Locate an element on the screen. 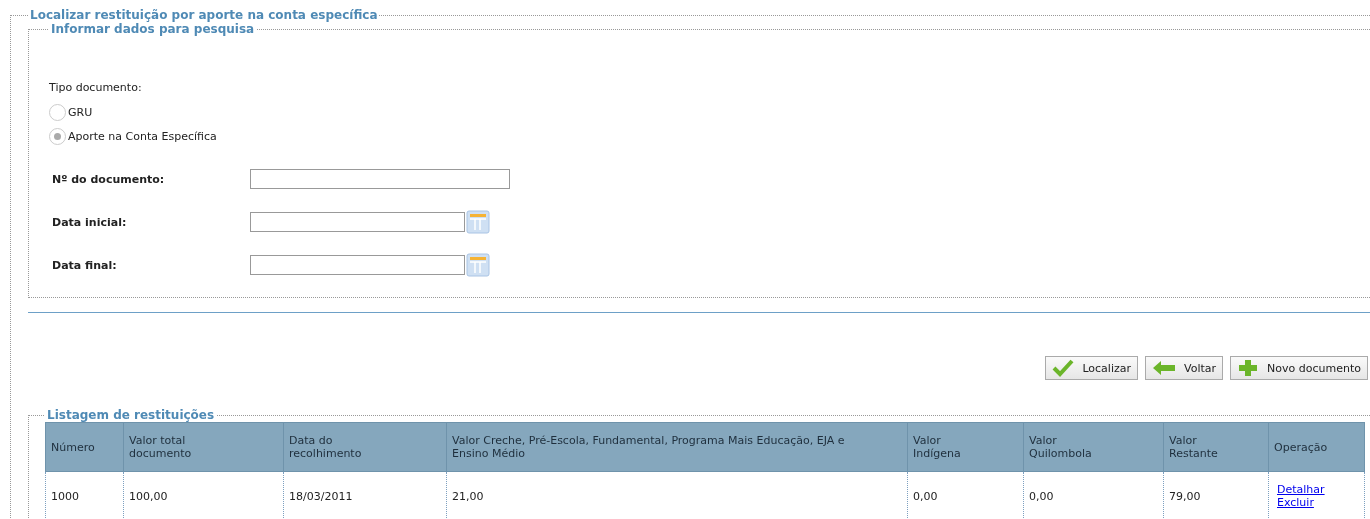  column-header: Valor Indígena is located at coordinates (965, 447).